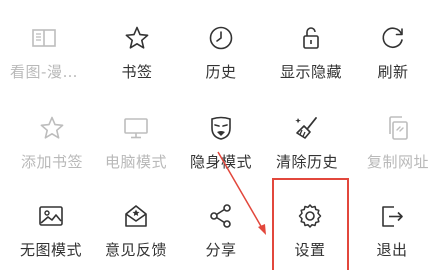 The image size is (444, 270). Describe the element at coordinates (398, 128) in the screenshot. I see `copy-icon` at that location.